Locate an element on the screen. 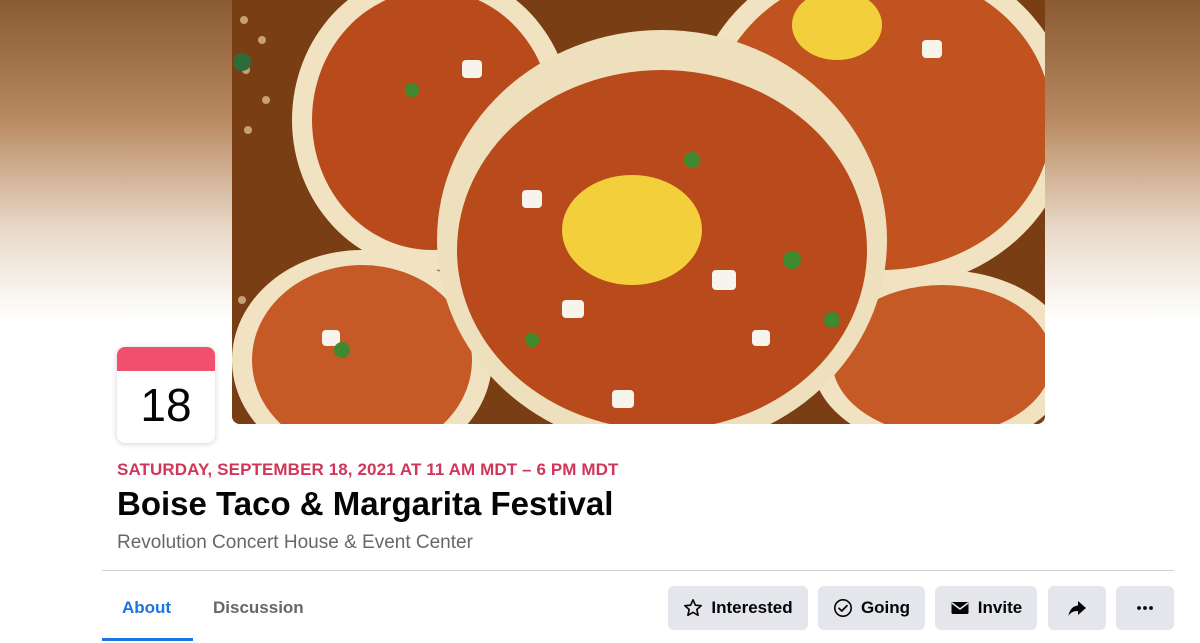 The height and width of the screenshot is (643, 1200). share-arrow-icon is located at coordinates (1077, 608).